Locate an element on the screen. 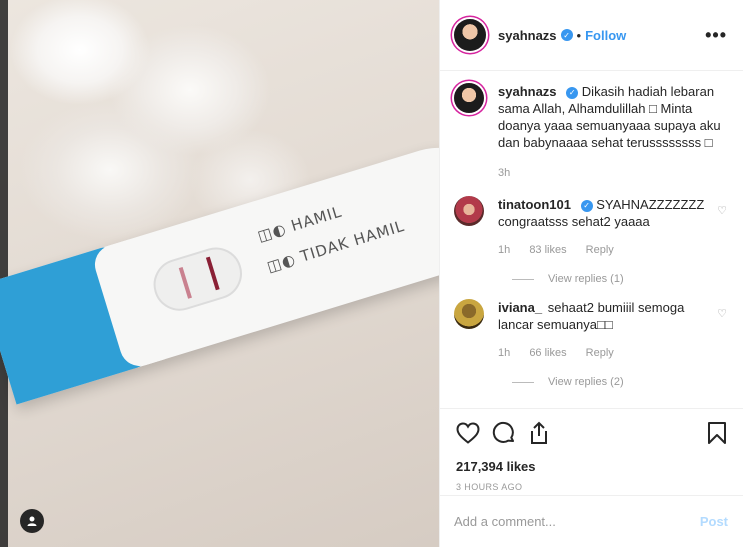  caption-time: 3h is located at coordinates (504, 173).